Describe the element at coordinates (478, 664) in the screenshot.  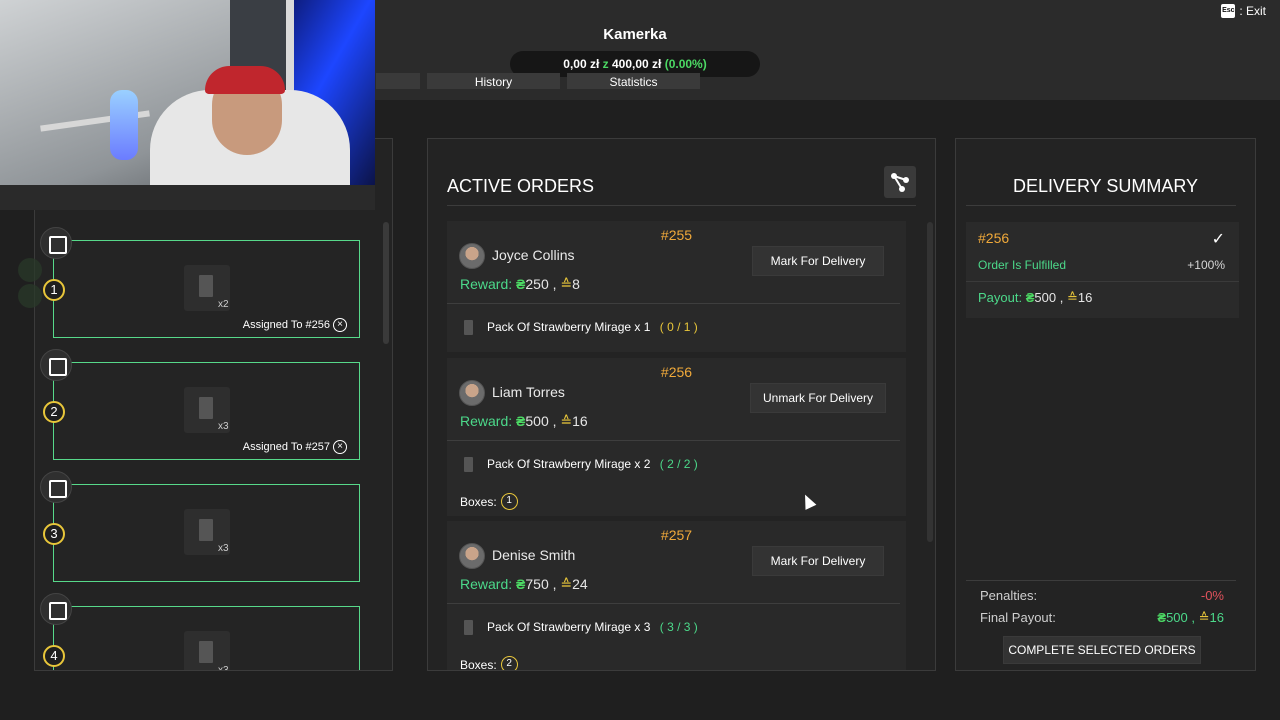
I see `boxes-label: Boxes:` at that location.